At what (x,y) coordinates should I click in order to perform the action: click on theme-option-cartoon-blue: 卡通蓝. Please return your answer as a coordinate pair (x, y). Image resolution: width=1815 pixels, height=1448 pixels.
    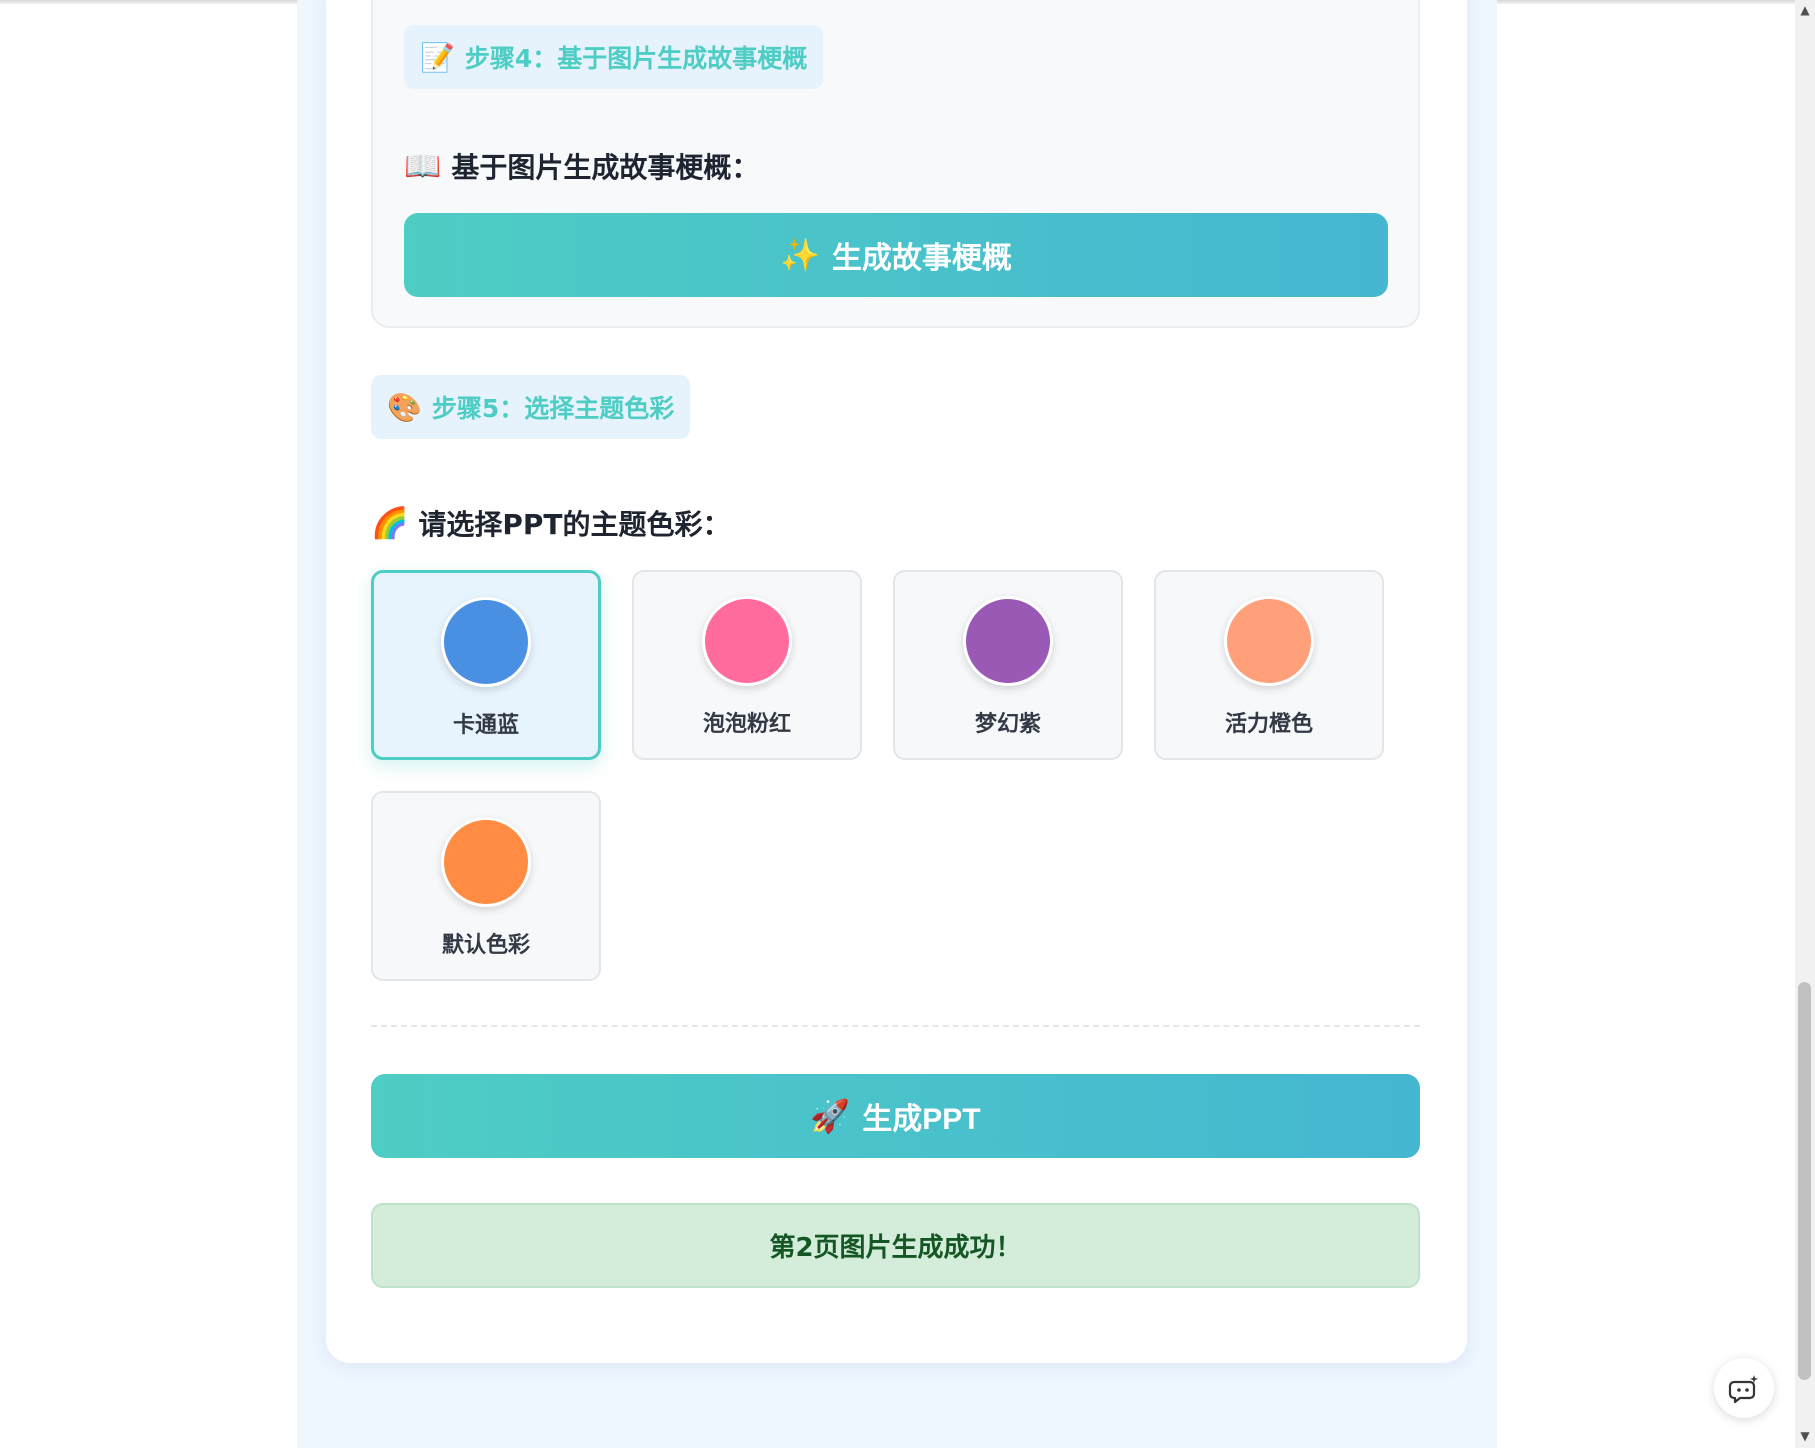
    Looking at the image, I should click on (486, 665).